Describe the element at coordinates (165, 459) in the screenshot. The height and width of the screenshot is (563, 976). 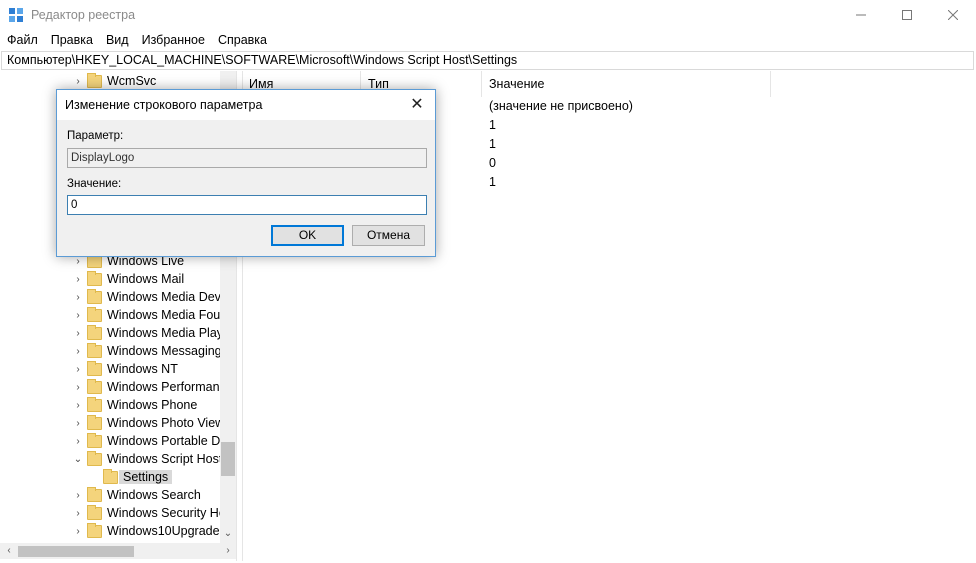
I see `tree-item-label: Windows Script Host` at that location.